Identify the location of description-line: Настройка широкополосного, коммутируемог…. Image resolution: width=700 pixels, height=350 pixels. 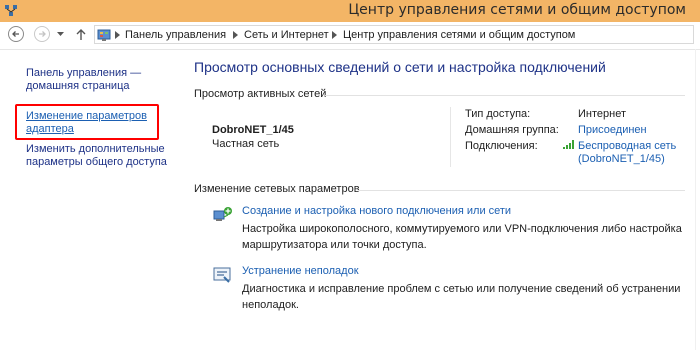
(462, 229).